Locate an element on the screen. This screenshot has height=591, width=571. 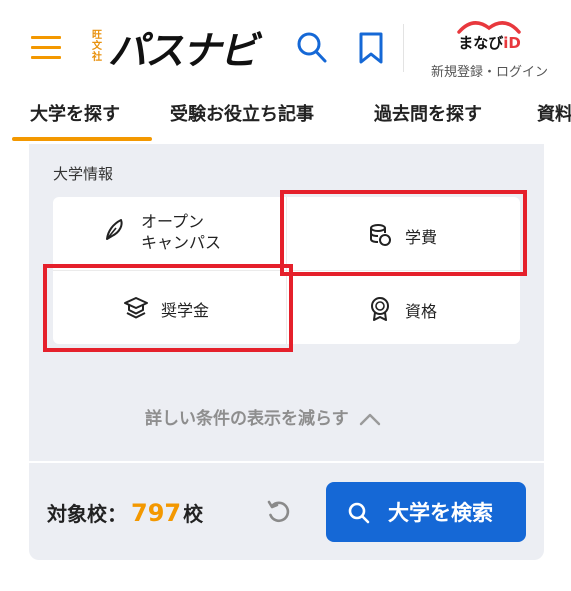
filter-open-campus: オープン キャンパス is located at coordinates (162, 232).